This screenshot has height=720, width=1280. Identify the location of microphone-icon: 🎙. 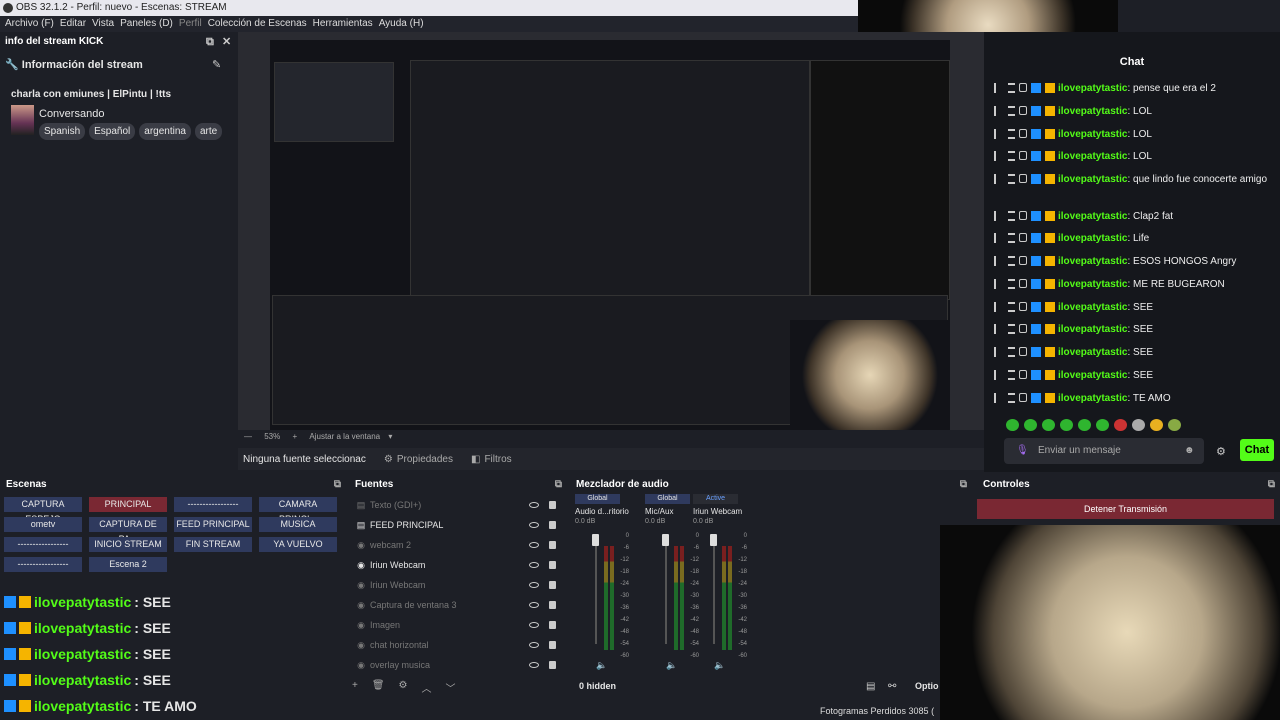
(1022, 451).